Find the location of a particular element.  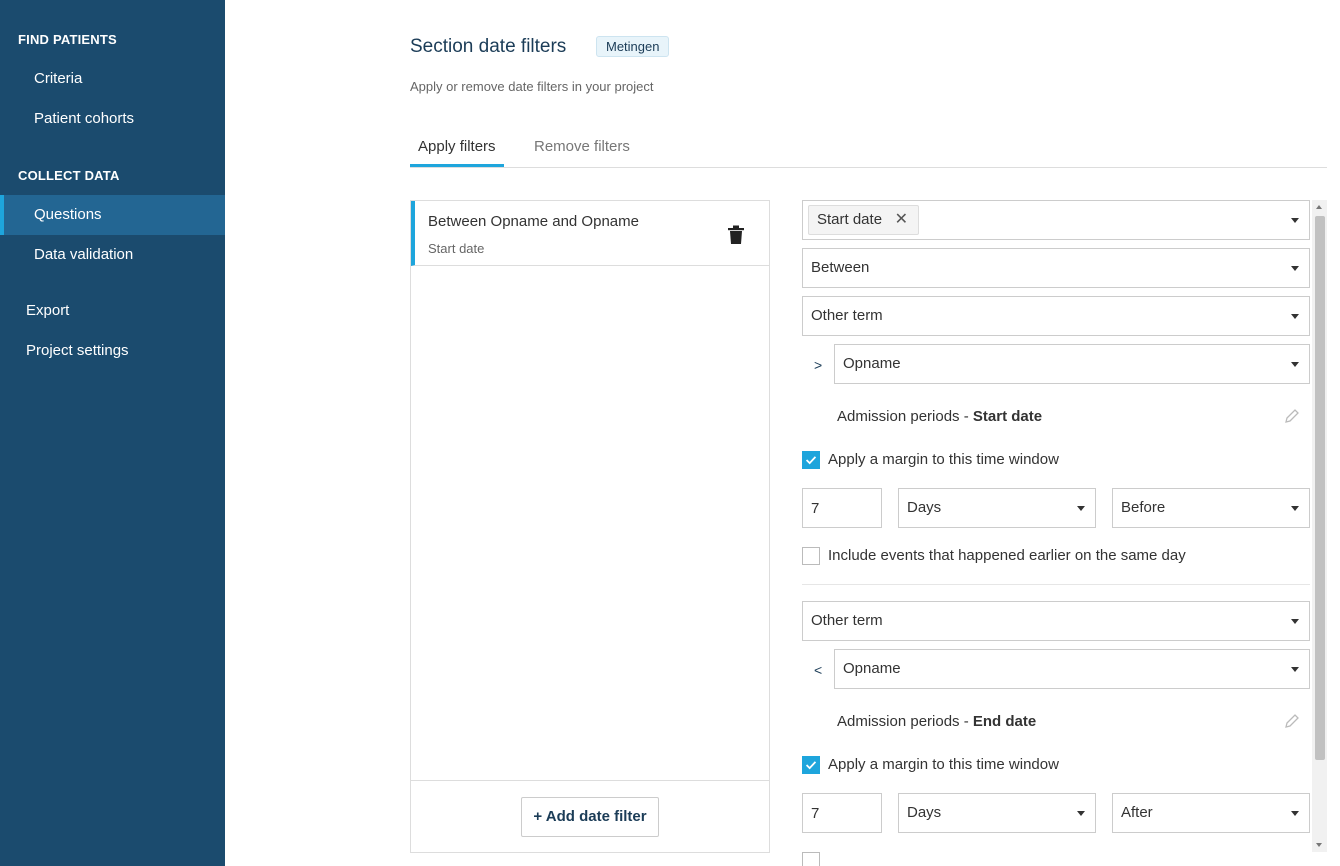

same-day-checkbox is located at coordinates (811, 556).